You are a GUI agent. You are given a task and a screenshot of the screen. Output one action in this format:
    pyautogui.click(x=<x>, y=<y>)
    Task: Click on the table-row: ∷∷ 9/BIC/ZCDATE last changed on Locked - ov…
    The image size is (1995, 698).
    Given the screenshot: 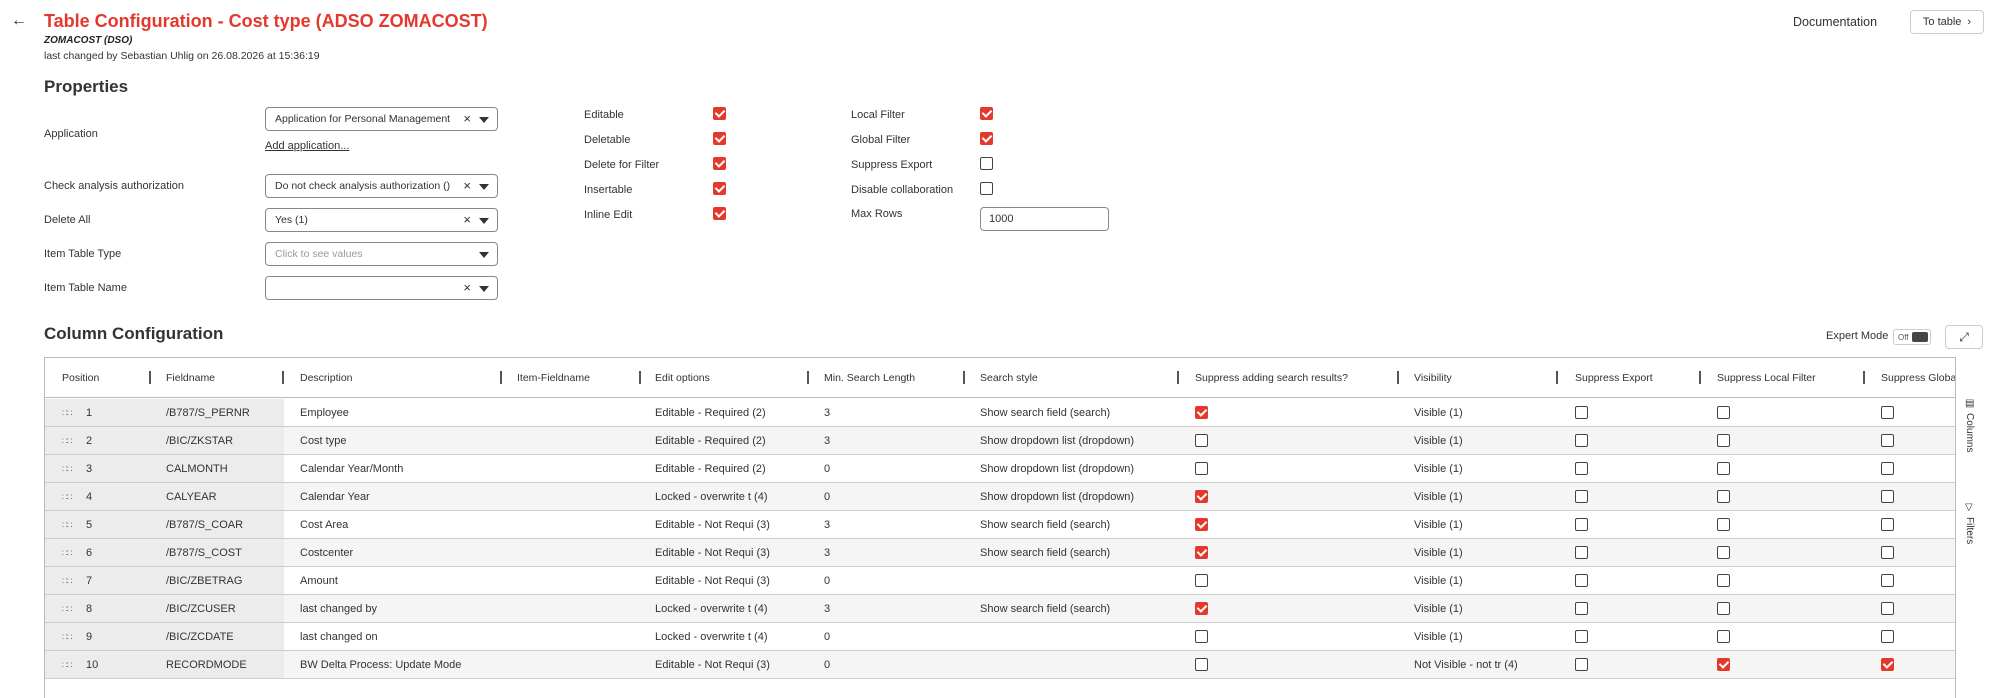 What is the action you would take?
    pyautogui.click(x=1000, y=637)
    